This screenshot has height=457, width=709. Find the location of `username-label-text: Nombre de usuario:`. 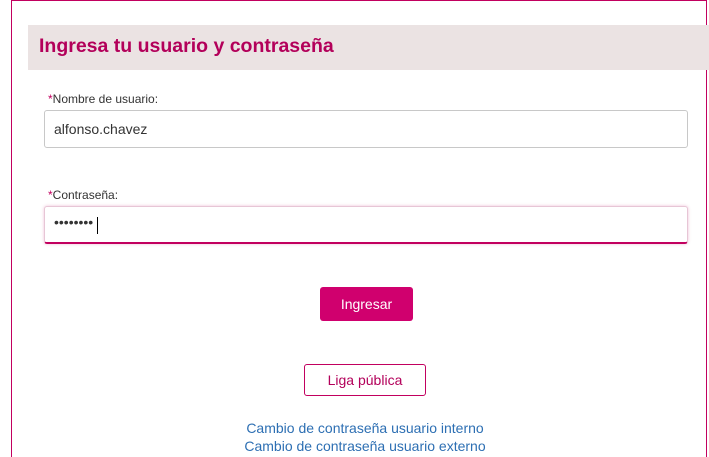

username-label-text: Nombre de usuario: is located at coordinates (105, 99).